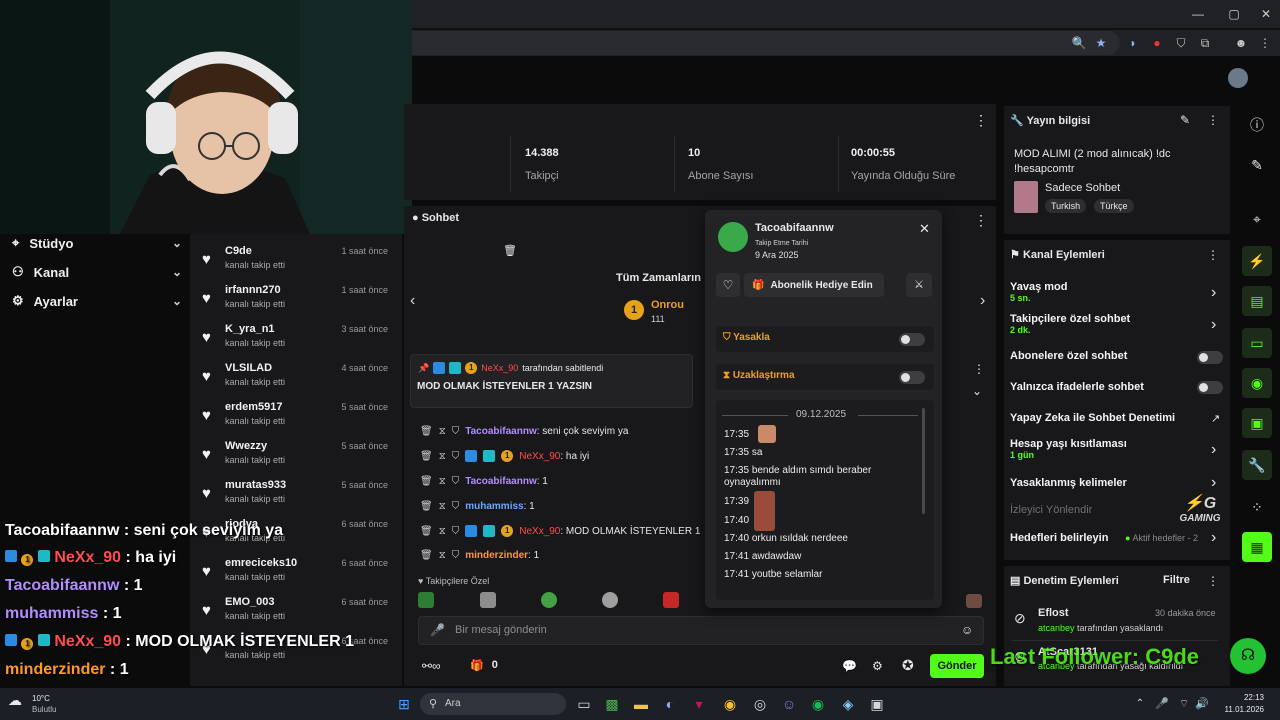  I want to click on target-icon: ⌖, so click(1257, 219).